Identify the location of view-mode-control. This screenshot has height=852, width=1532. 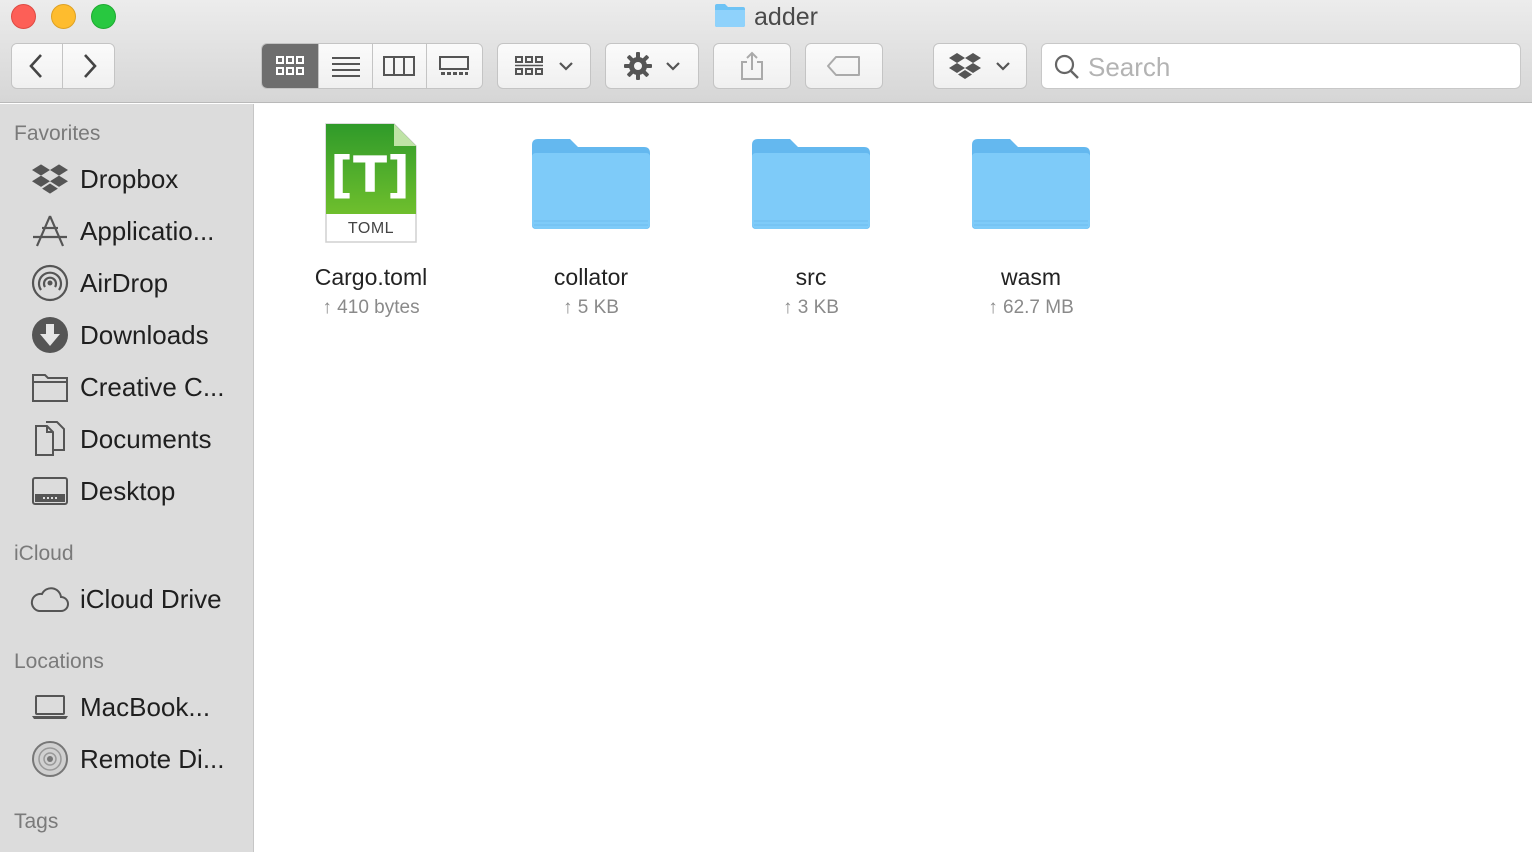
(372, 66).